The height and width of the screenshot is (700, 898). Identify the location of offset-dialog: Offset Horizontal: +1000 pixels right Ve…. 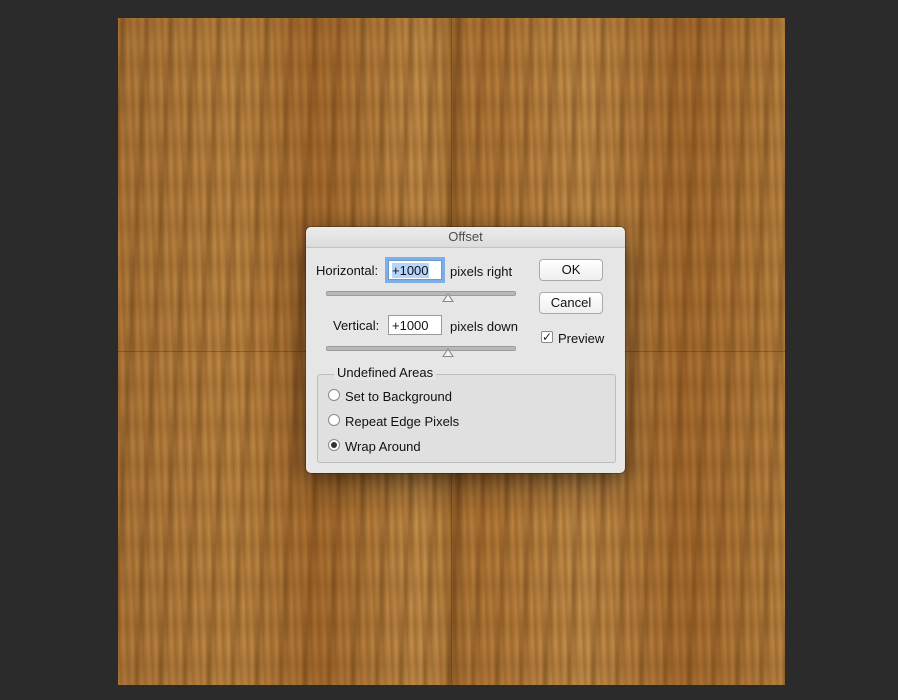
(465, 350).